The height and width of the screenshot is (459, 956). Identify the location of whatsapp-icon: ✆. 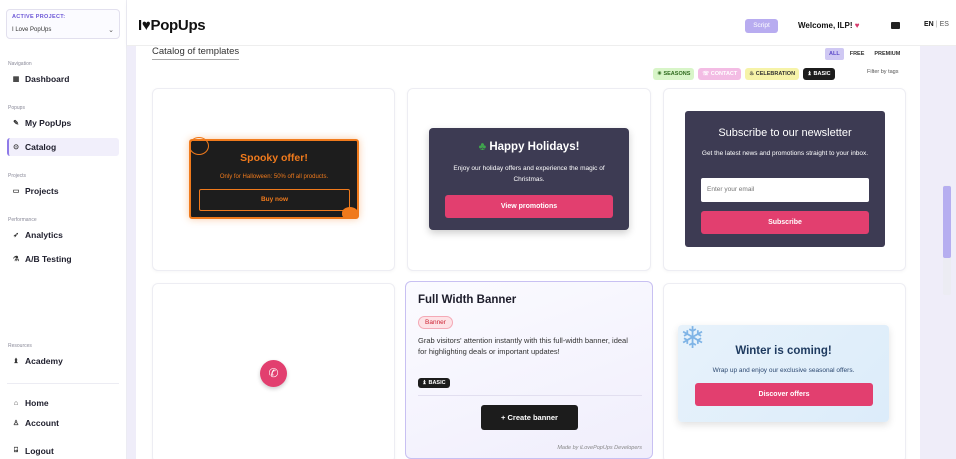
(273, 373).